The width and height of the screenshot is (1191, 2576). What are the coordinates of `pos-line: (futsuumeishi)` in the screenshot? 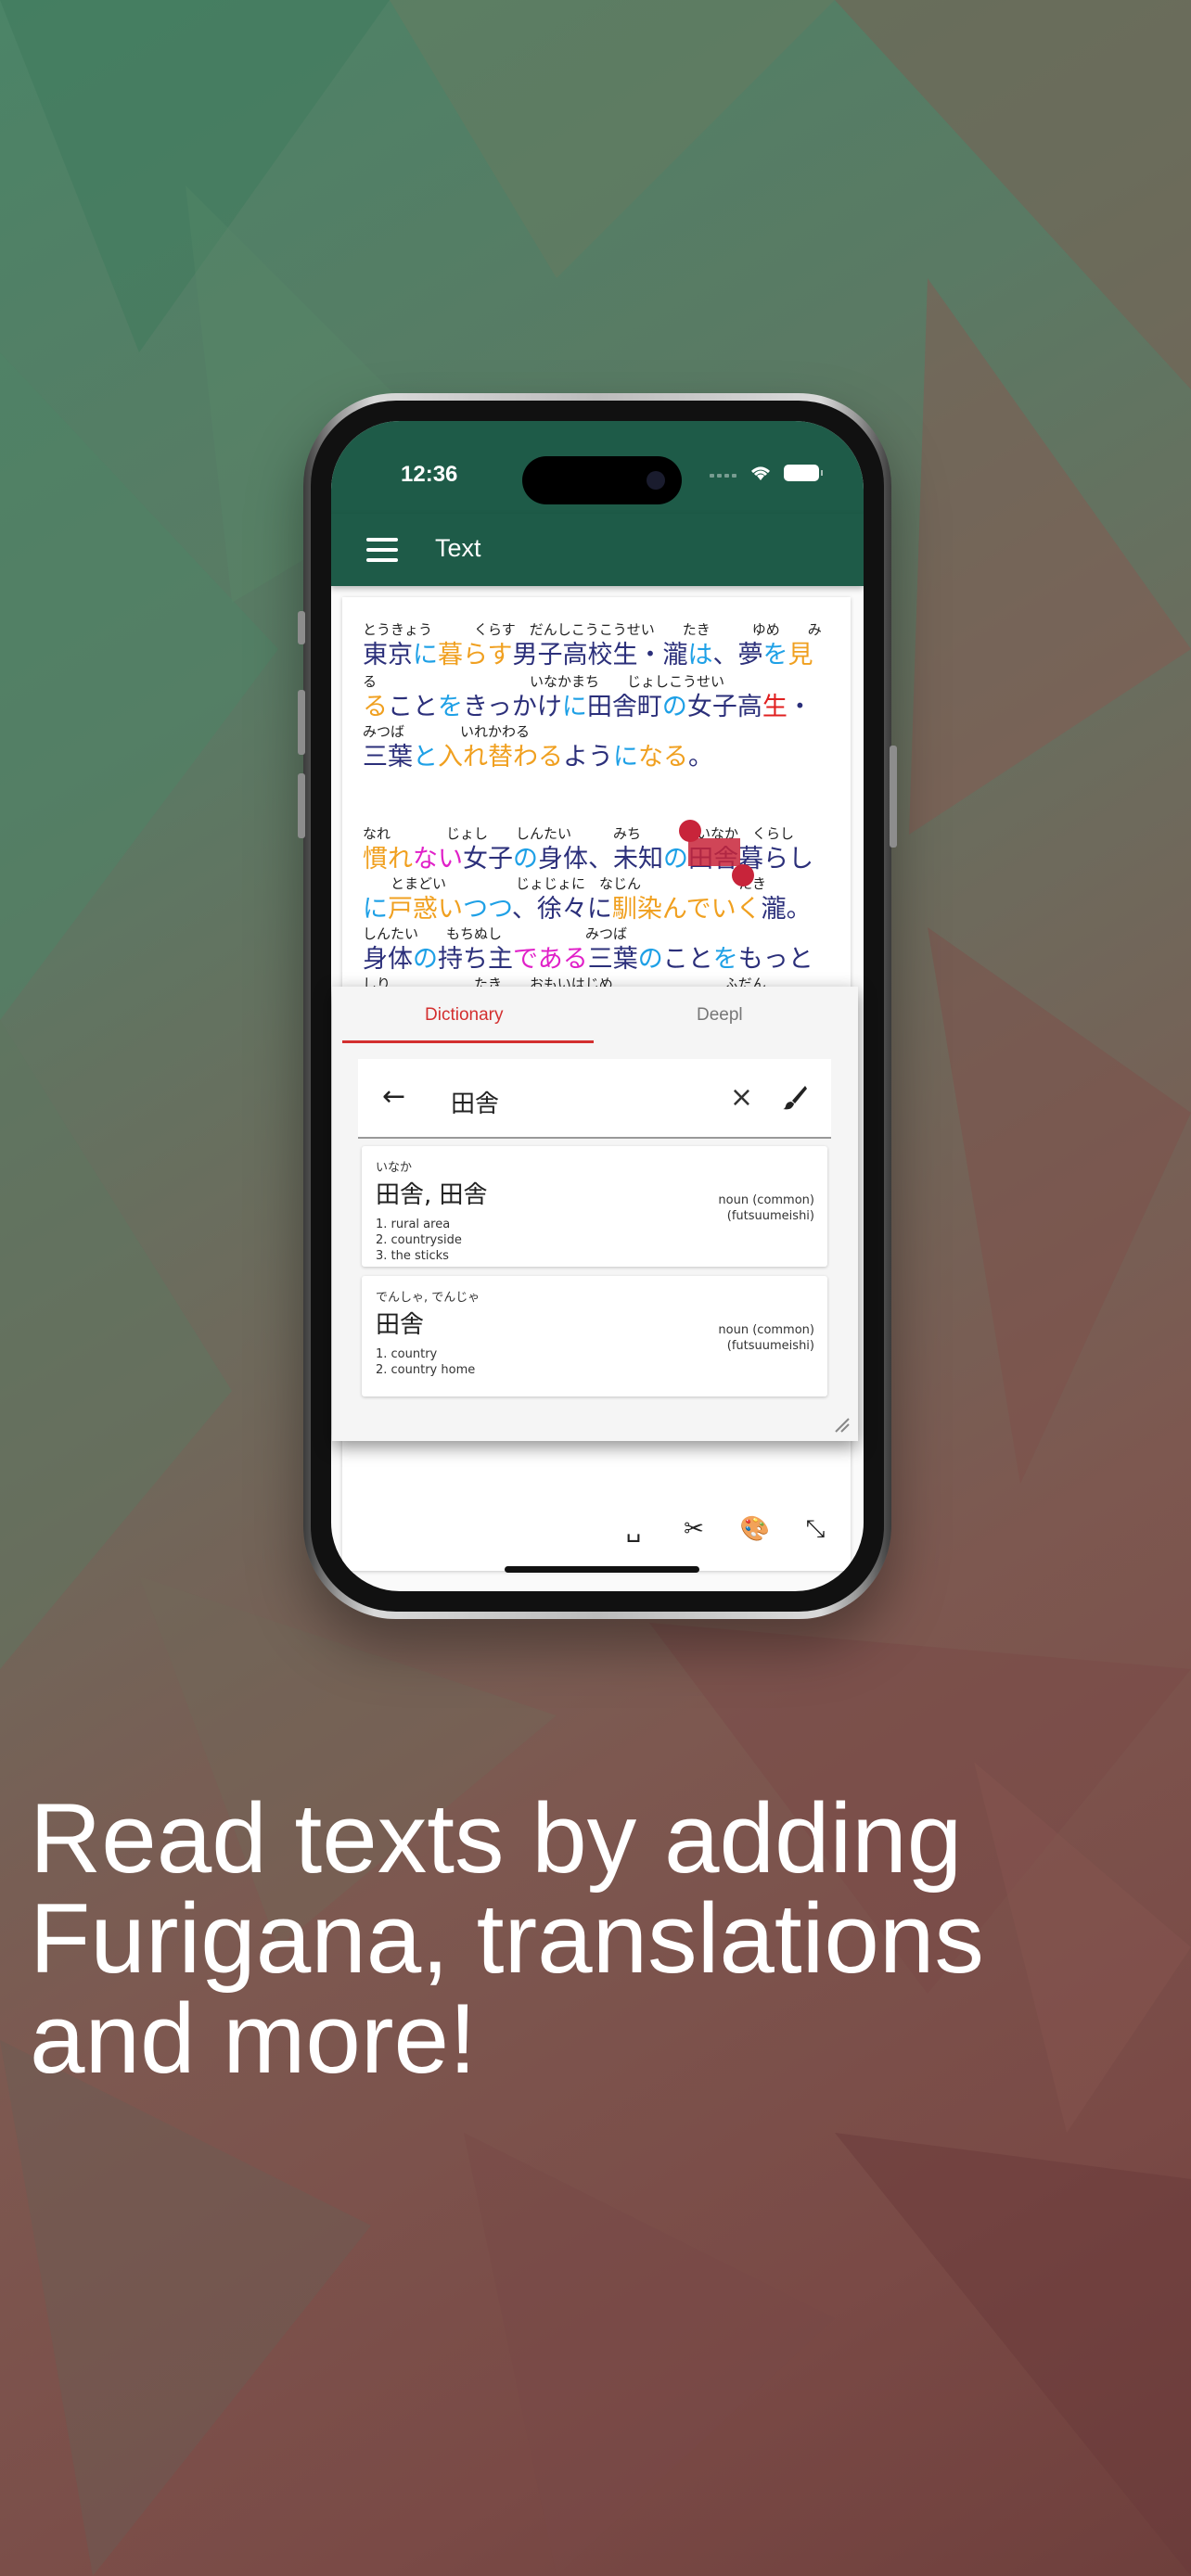 It's located at (770, 1216).